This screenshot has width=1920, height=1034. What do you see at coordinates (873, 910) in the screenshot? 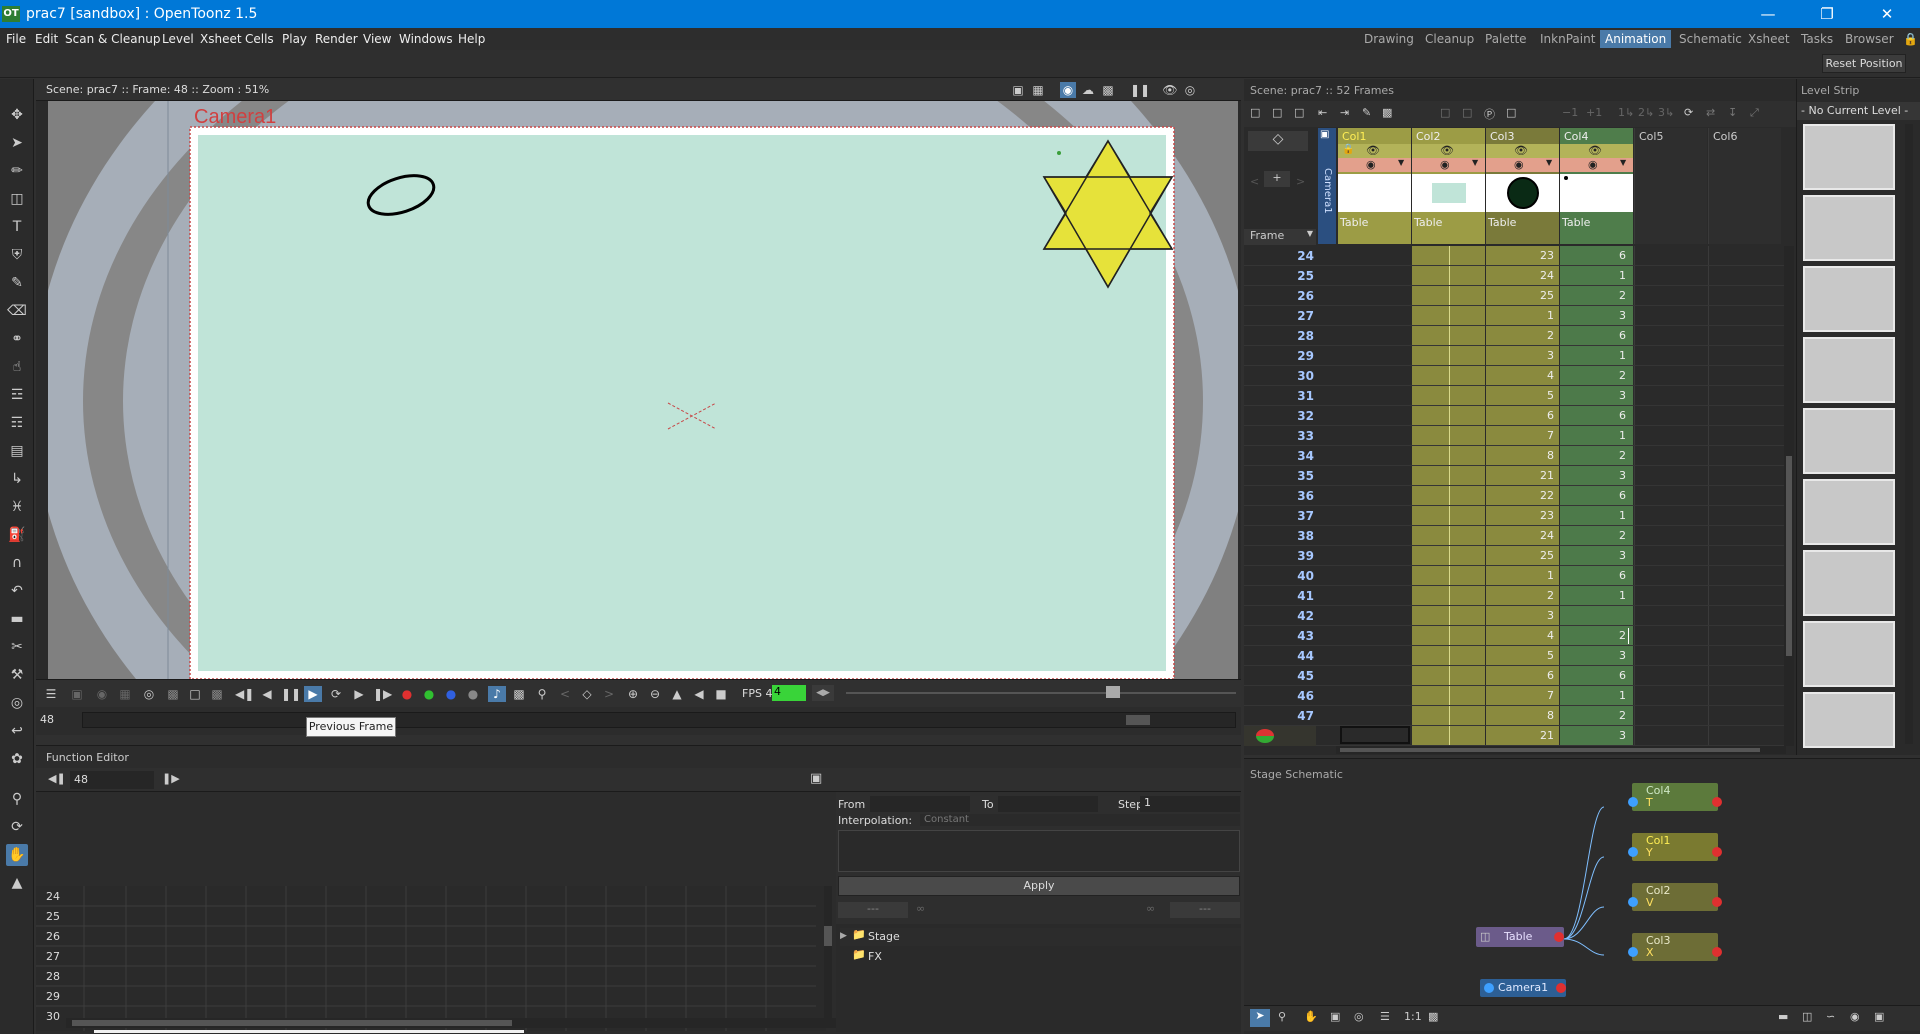
I see `prev-value-field: ---` at bounding box center [873, 910].